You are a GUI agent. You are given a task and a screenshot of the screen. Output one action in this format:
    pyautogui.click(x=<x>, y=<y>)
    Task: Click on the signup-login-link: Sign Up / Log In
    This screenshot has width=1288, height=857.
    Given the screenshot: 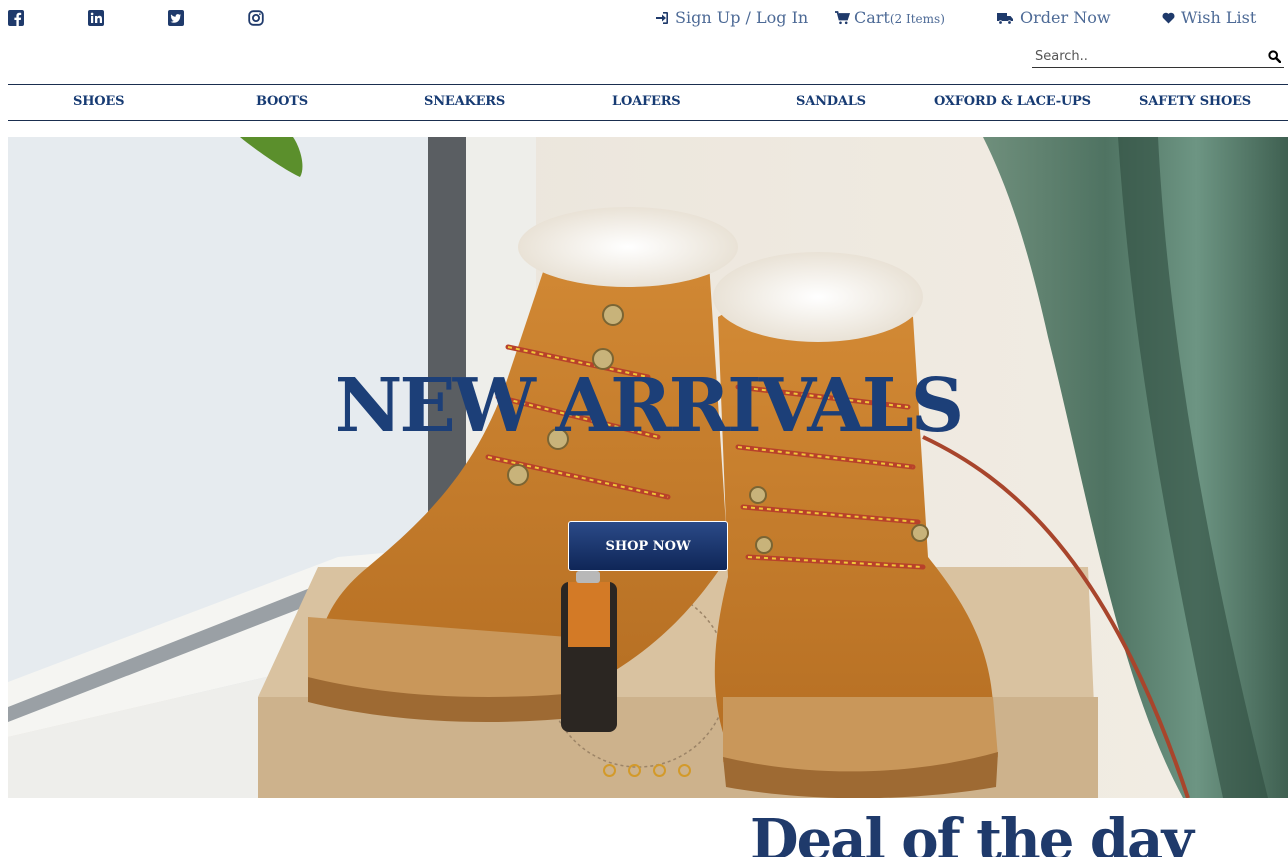 What is the action you would take?
    pyautogui.click(x=731, y=17)
    